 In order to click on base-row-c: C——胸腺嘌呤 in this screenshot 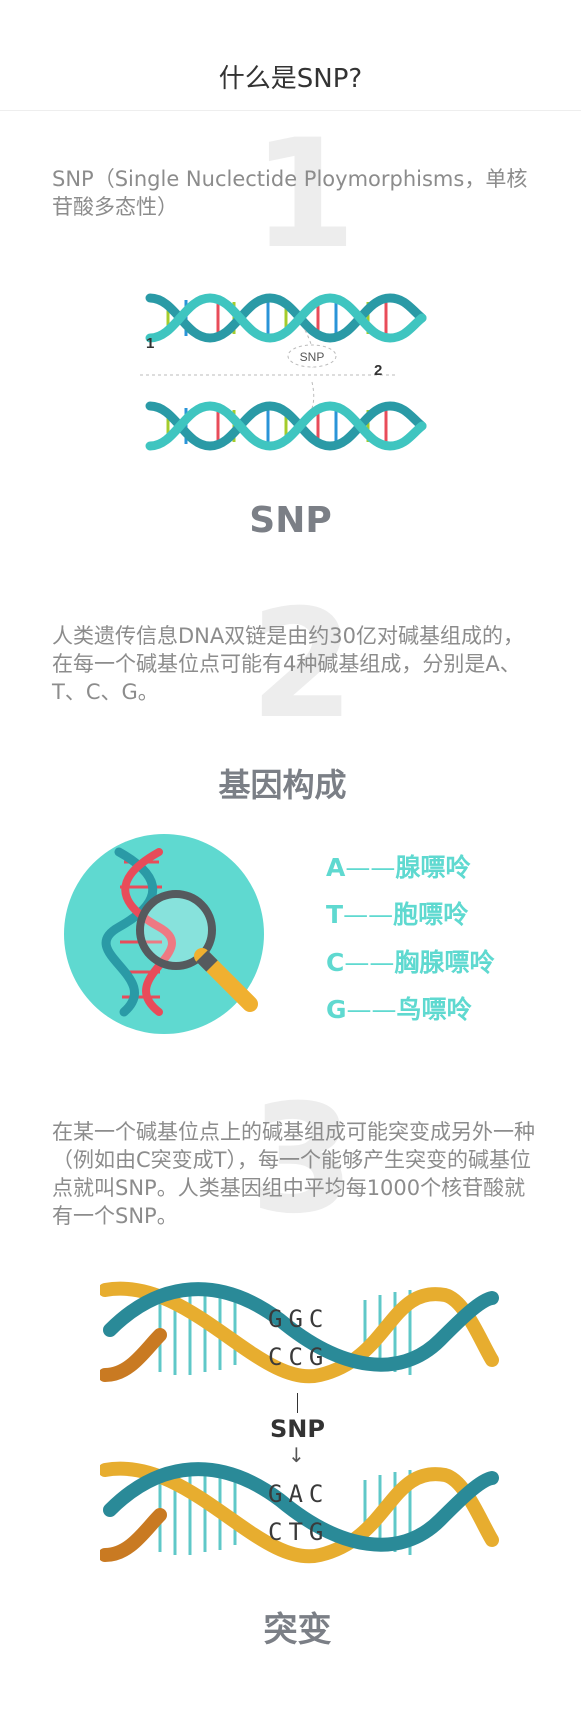, I will do `click(410, 961)`.